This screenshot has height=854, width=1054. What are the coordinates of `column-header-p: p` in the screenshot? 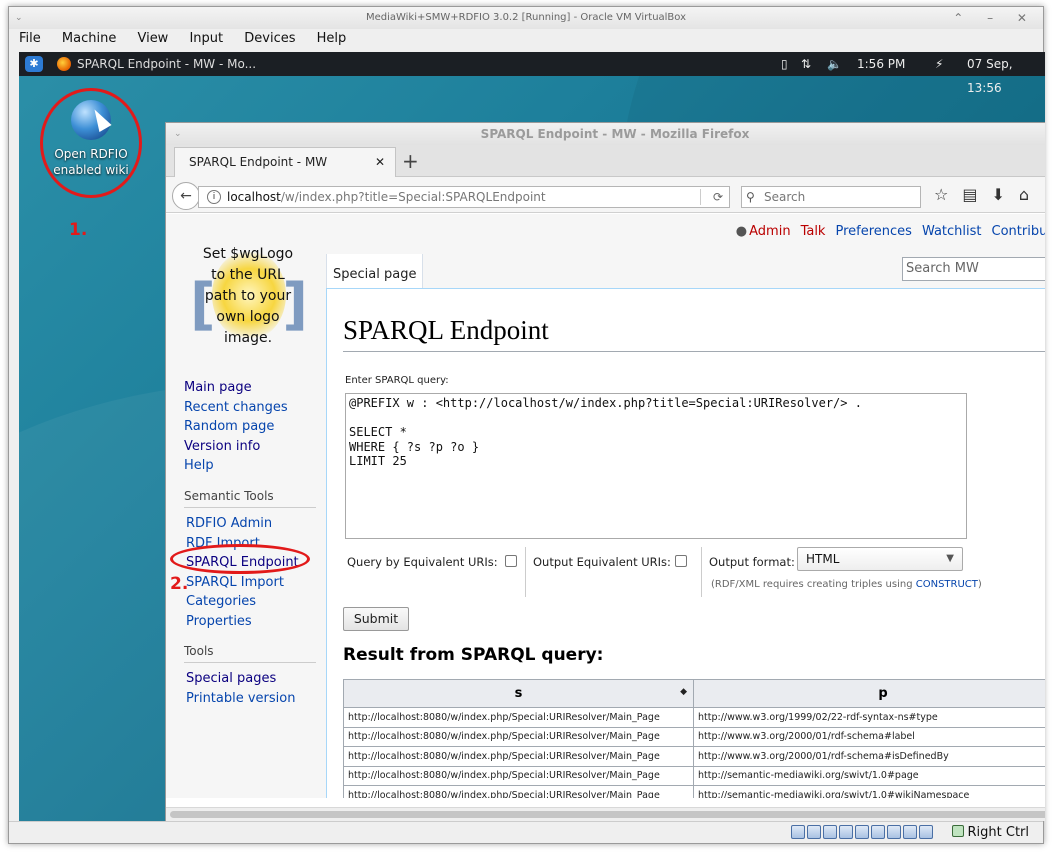 It's located at (869, 693).